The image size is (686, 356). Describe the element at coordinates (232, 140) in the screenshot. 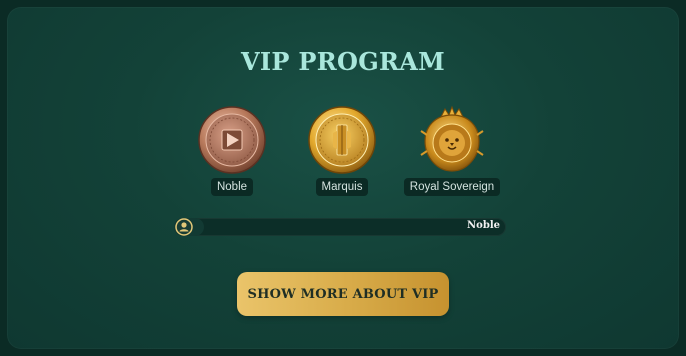

I see `bronze-medal-icon` at that location.